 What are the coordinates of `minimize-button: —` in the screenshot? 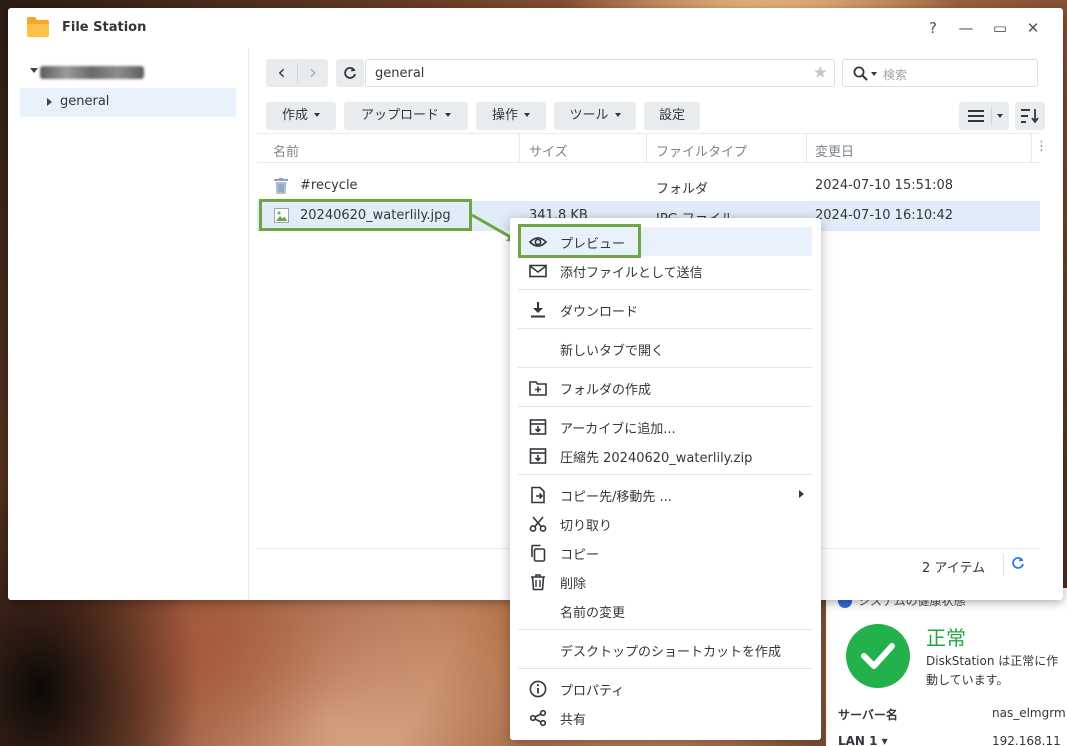 It's located at (966, 28).